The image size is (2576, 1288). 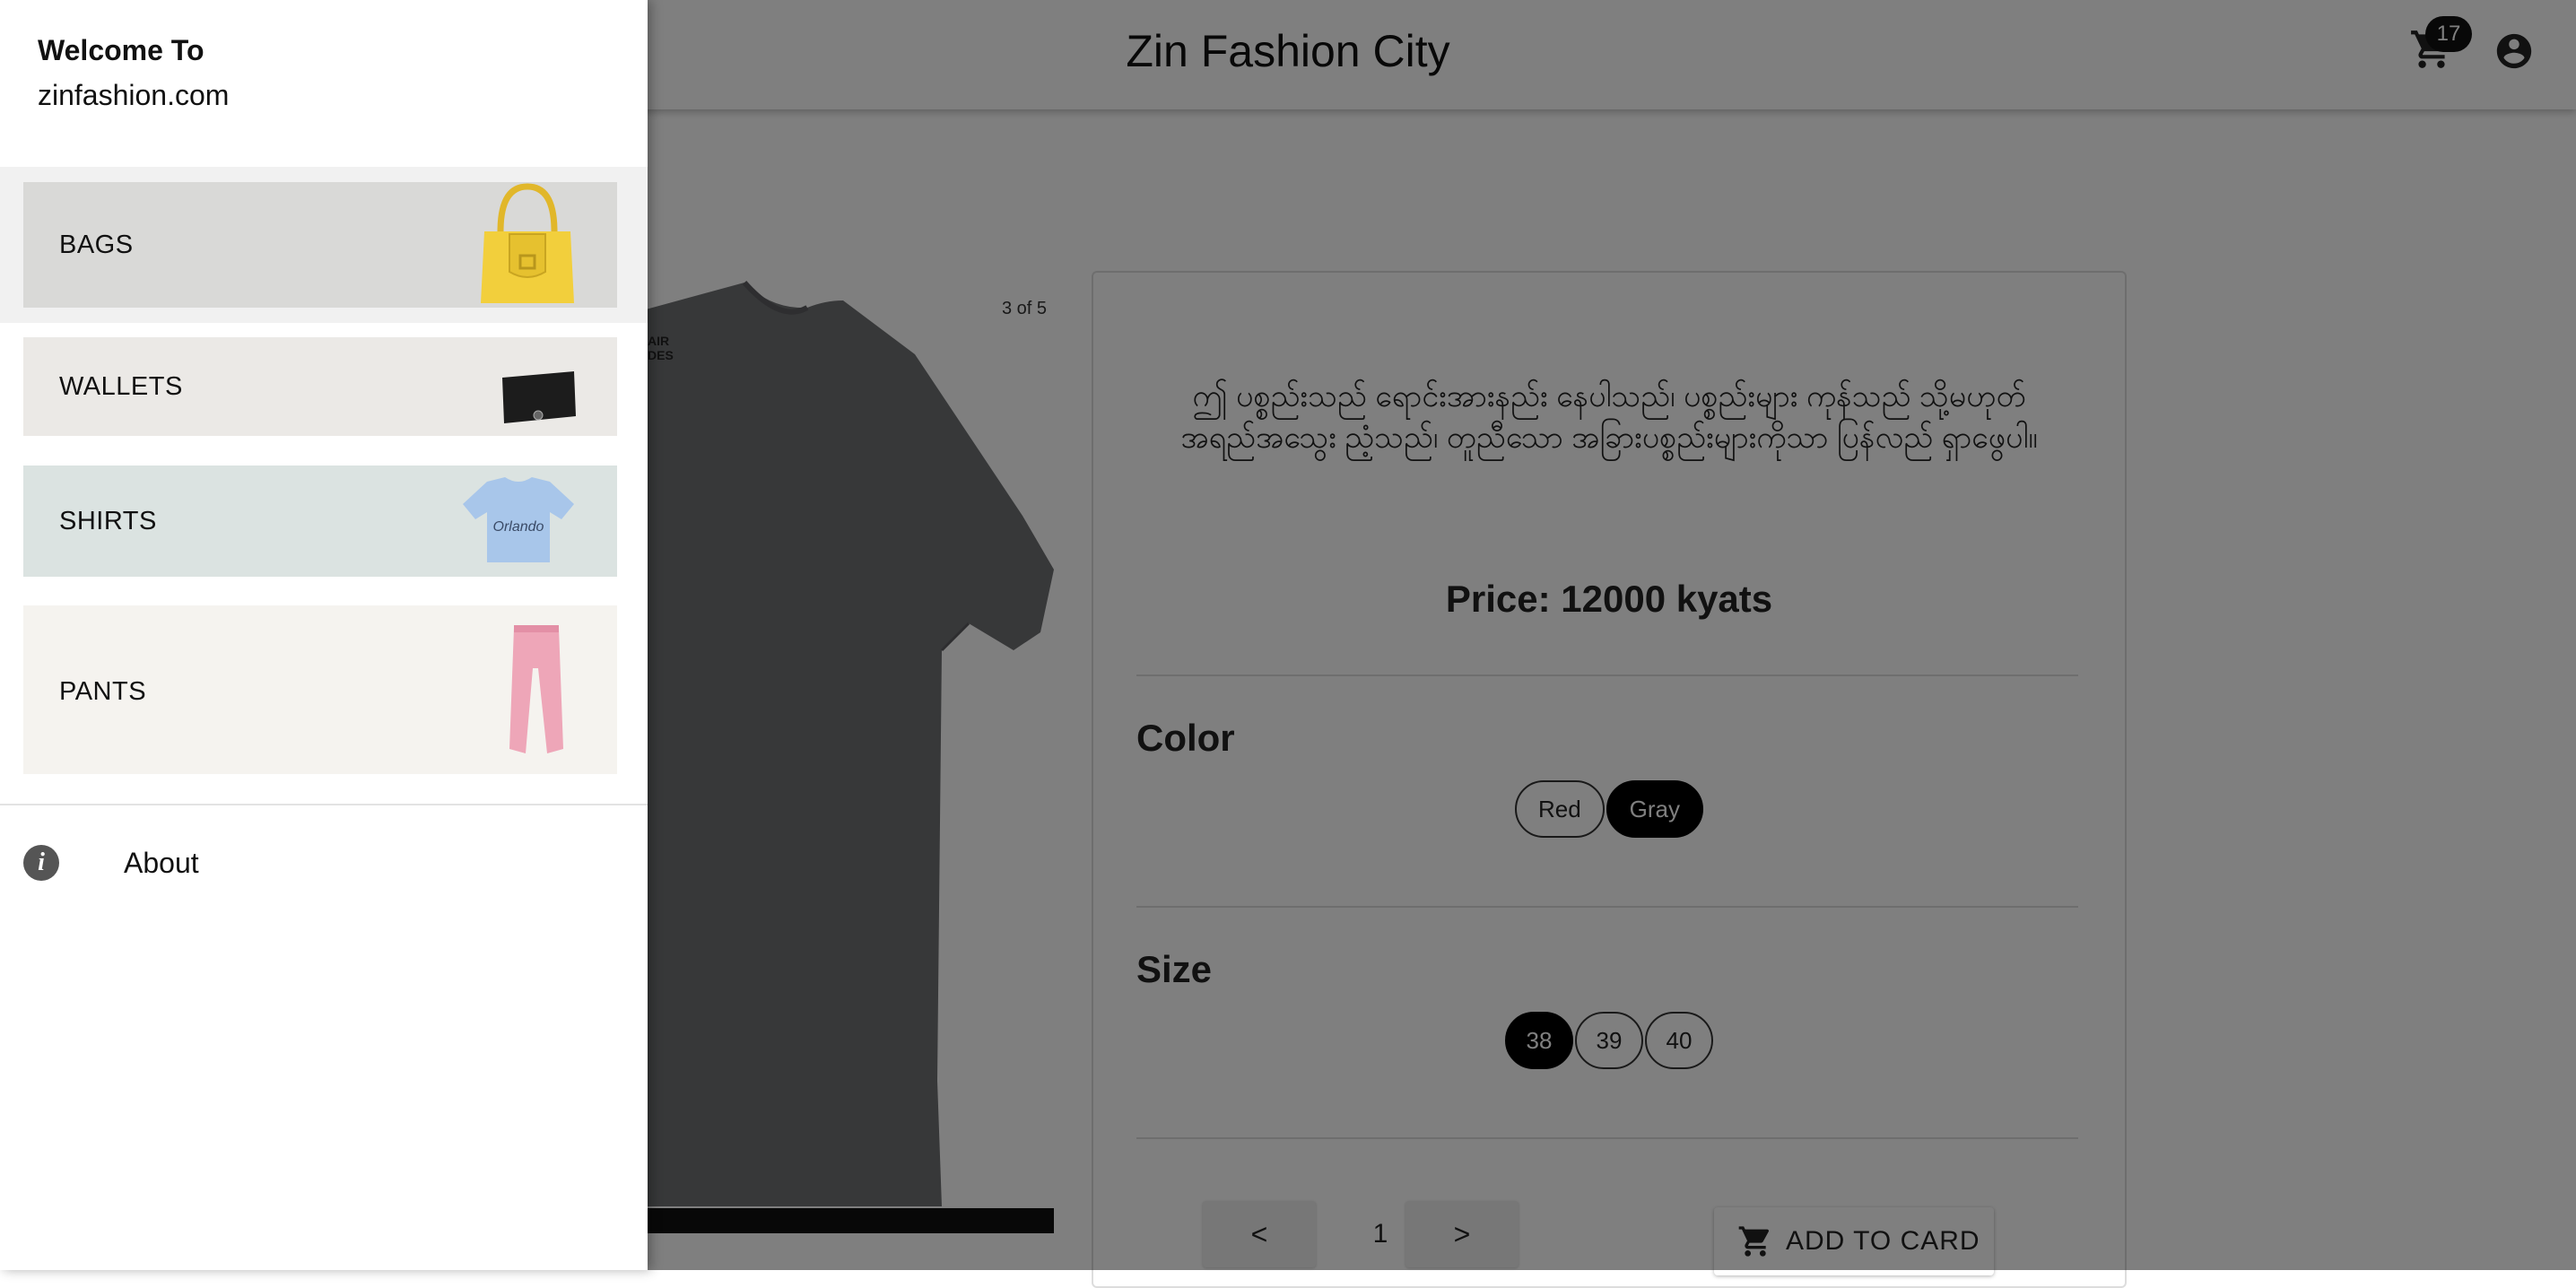 I want to click on bag-image, so click(x=527, y=243).